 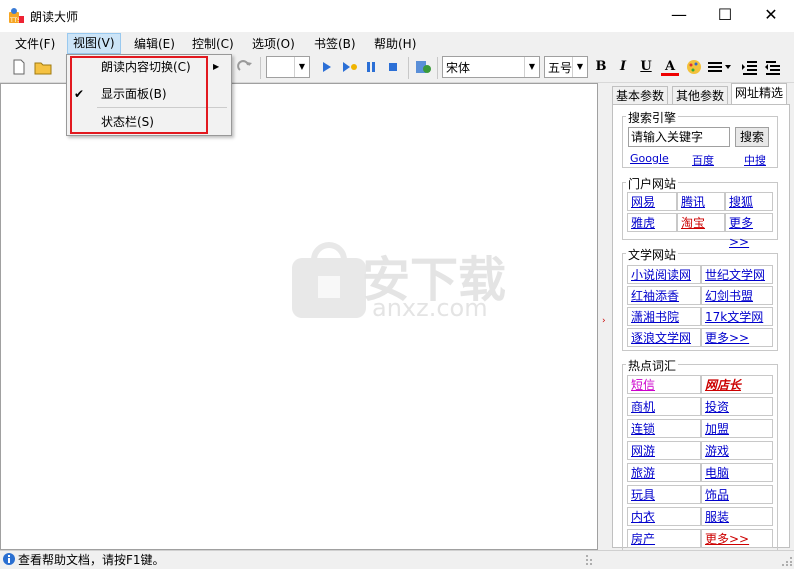 I want to click on watermark-logo-icon, so click(x=329, y=282).